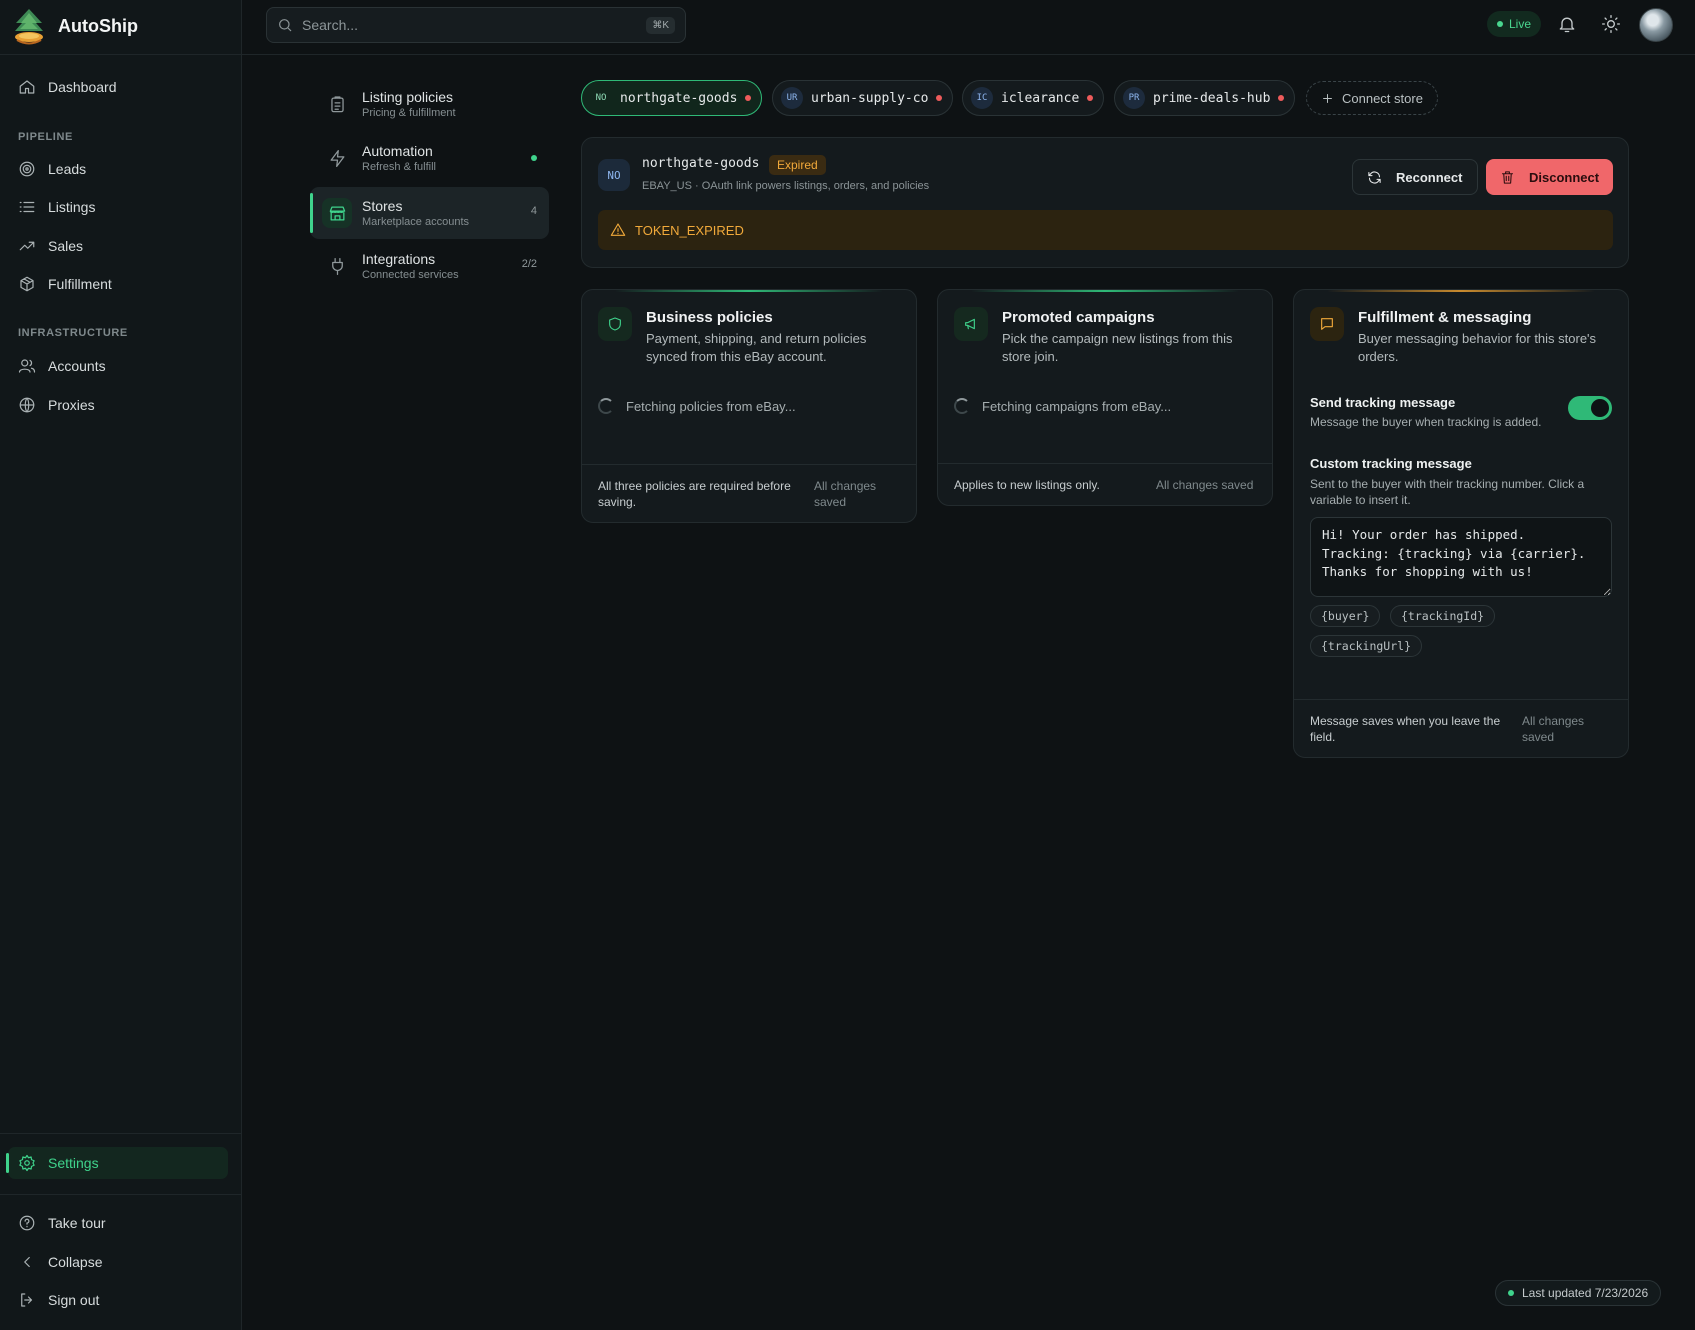 The width and height of the screenshot is (1695, 1330). I want to click on disconnect-label: Disconnect, so click(1564, 177).